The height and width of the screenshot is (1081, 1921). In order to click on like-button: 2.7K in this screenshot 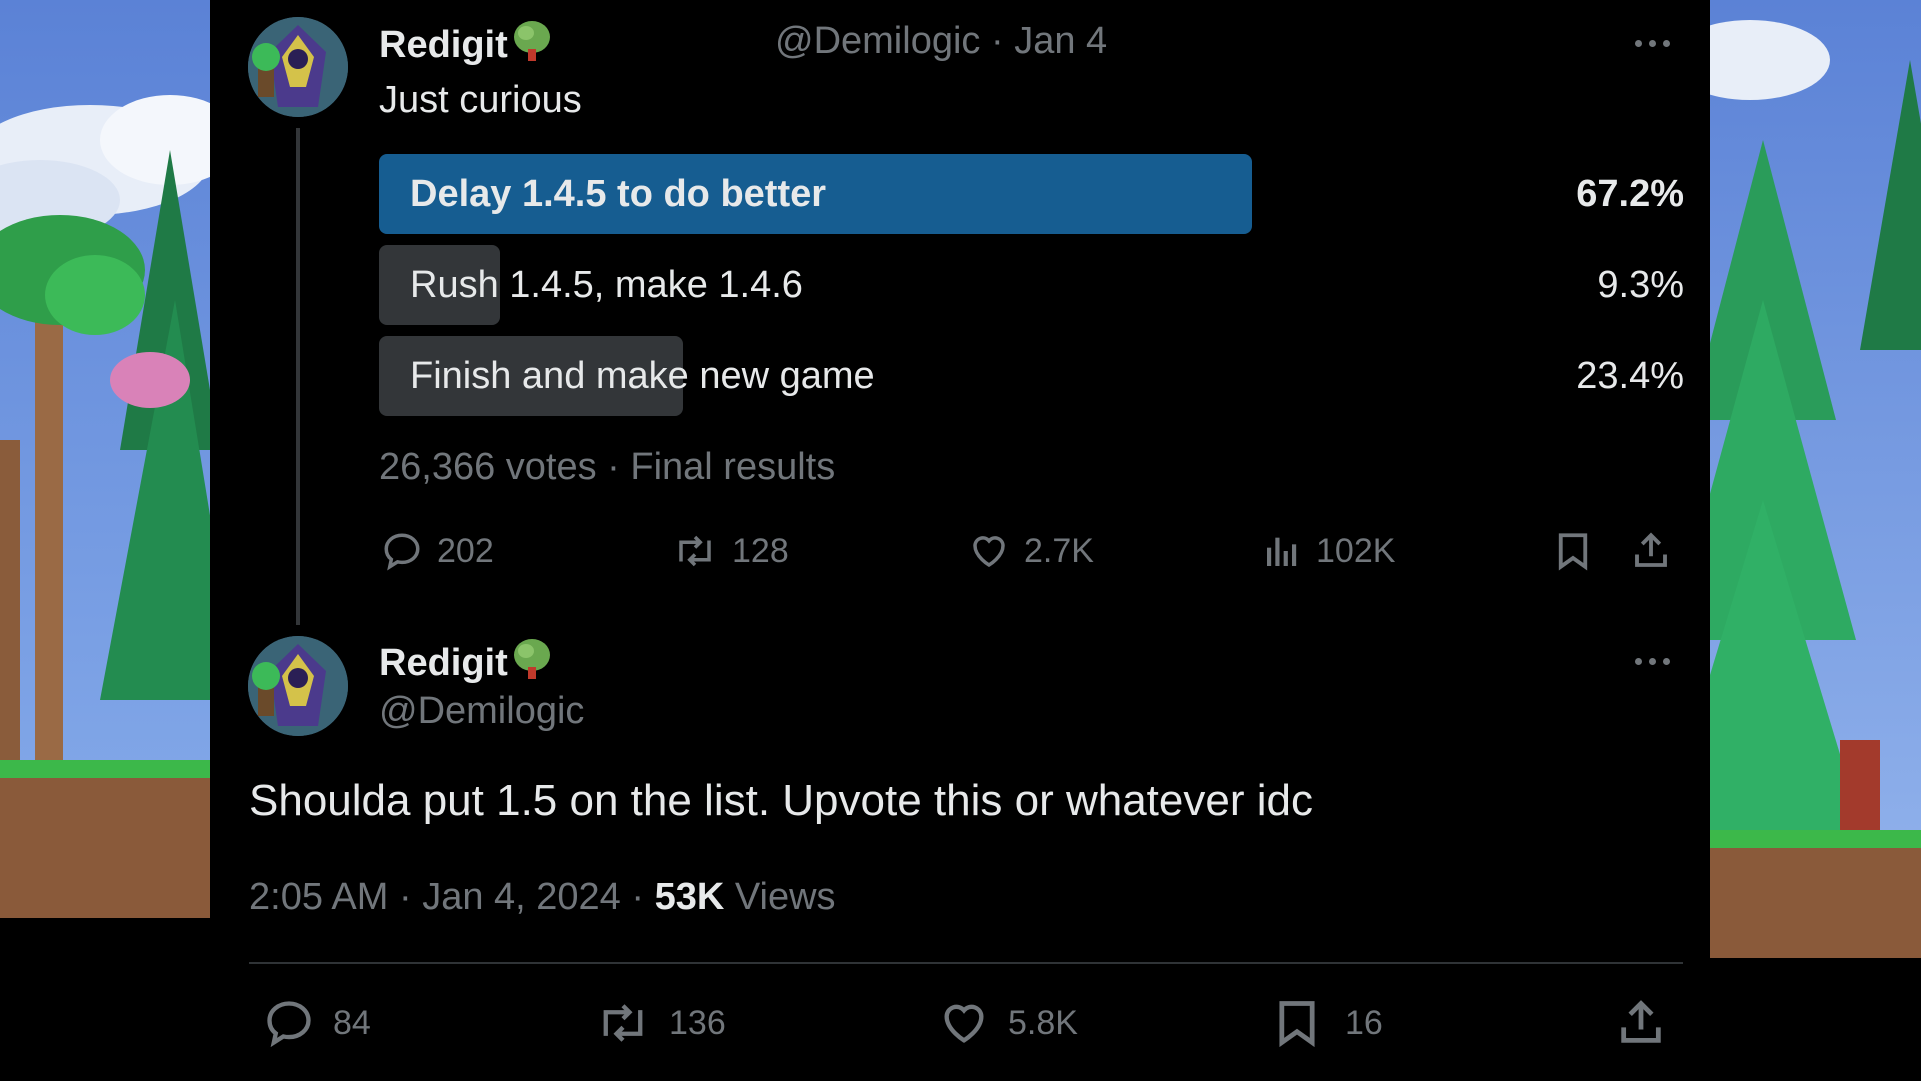, I will do `click(1031, 551)`.